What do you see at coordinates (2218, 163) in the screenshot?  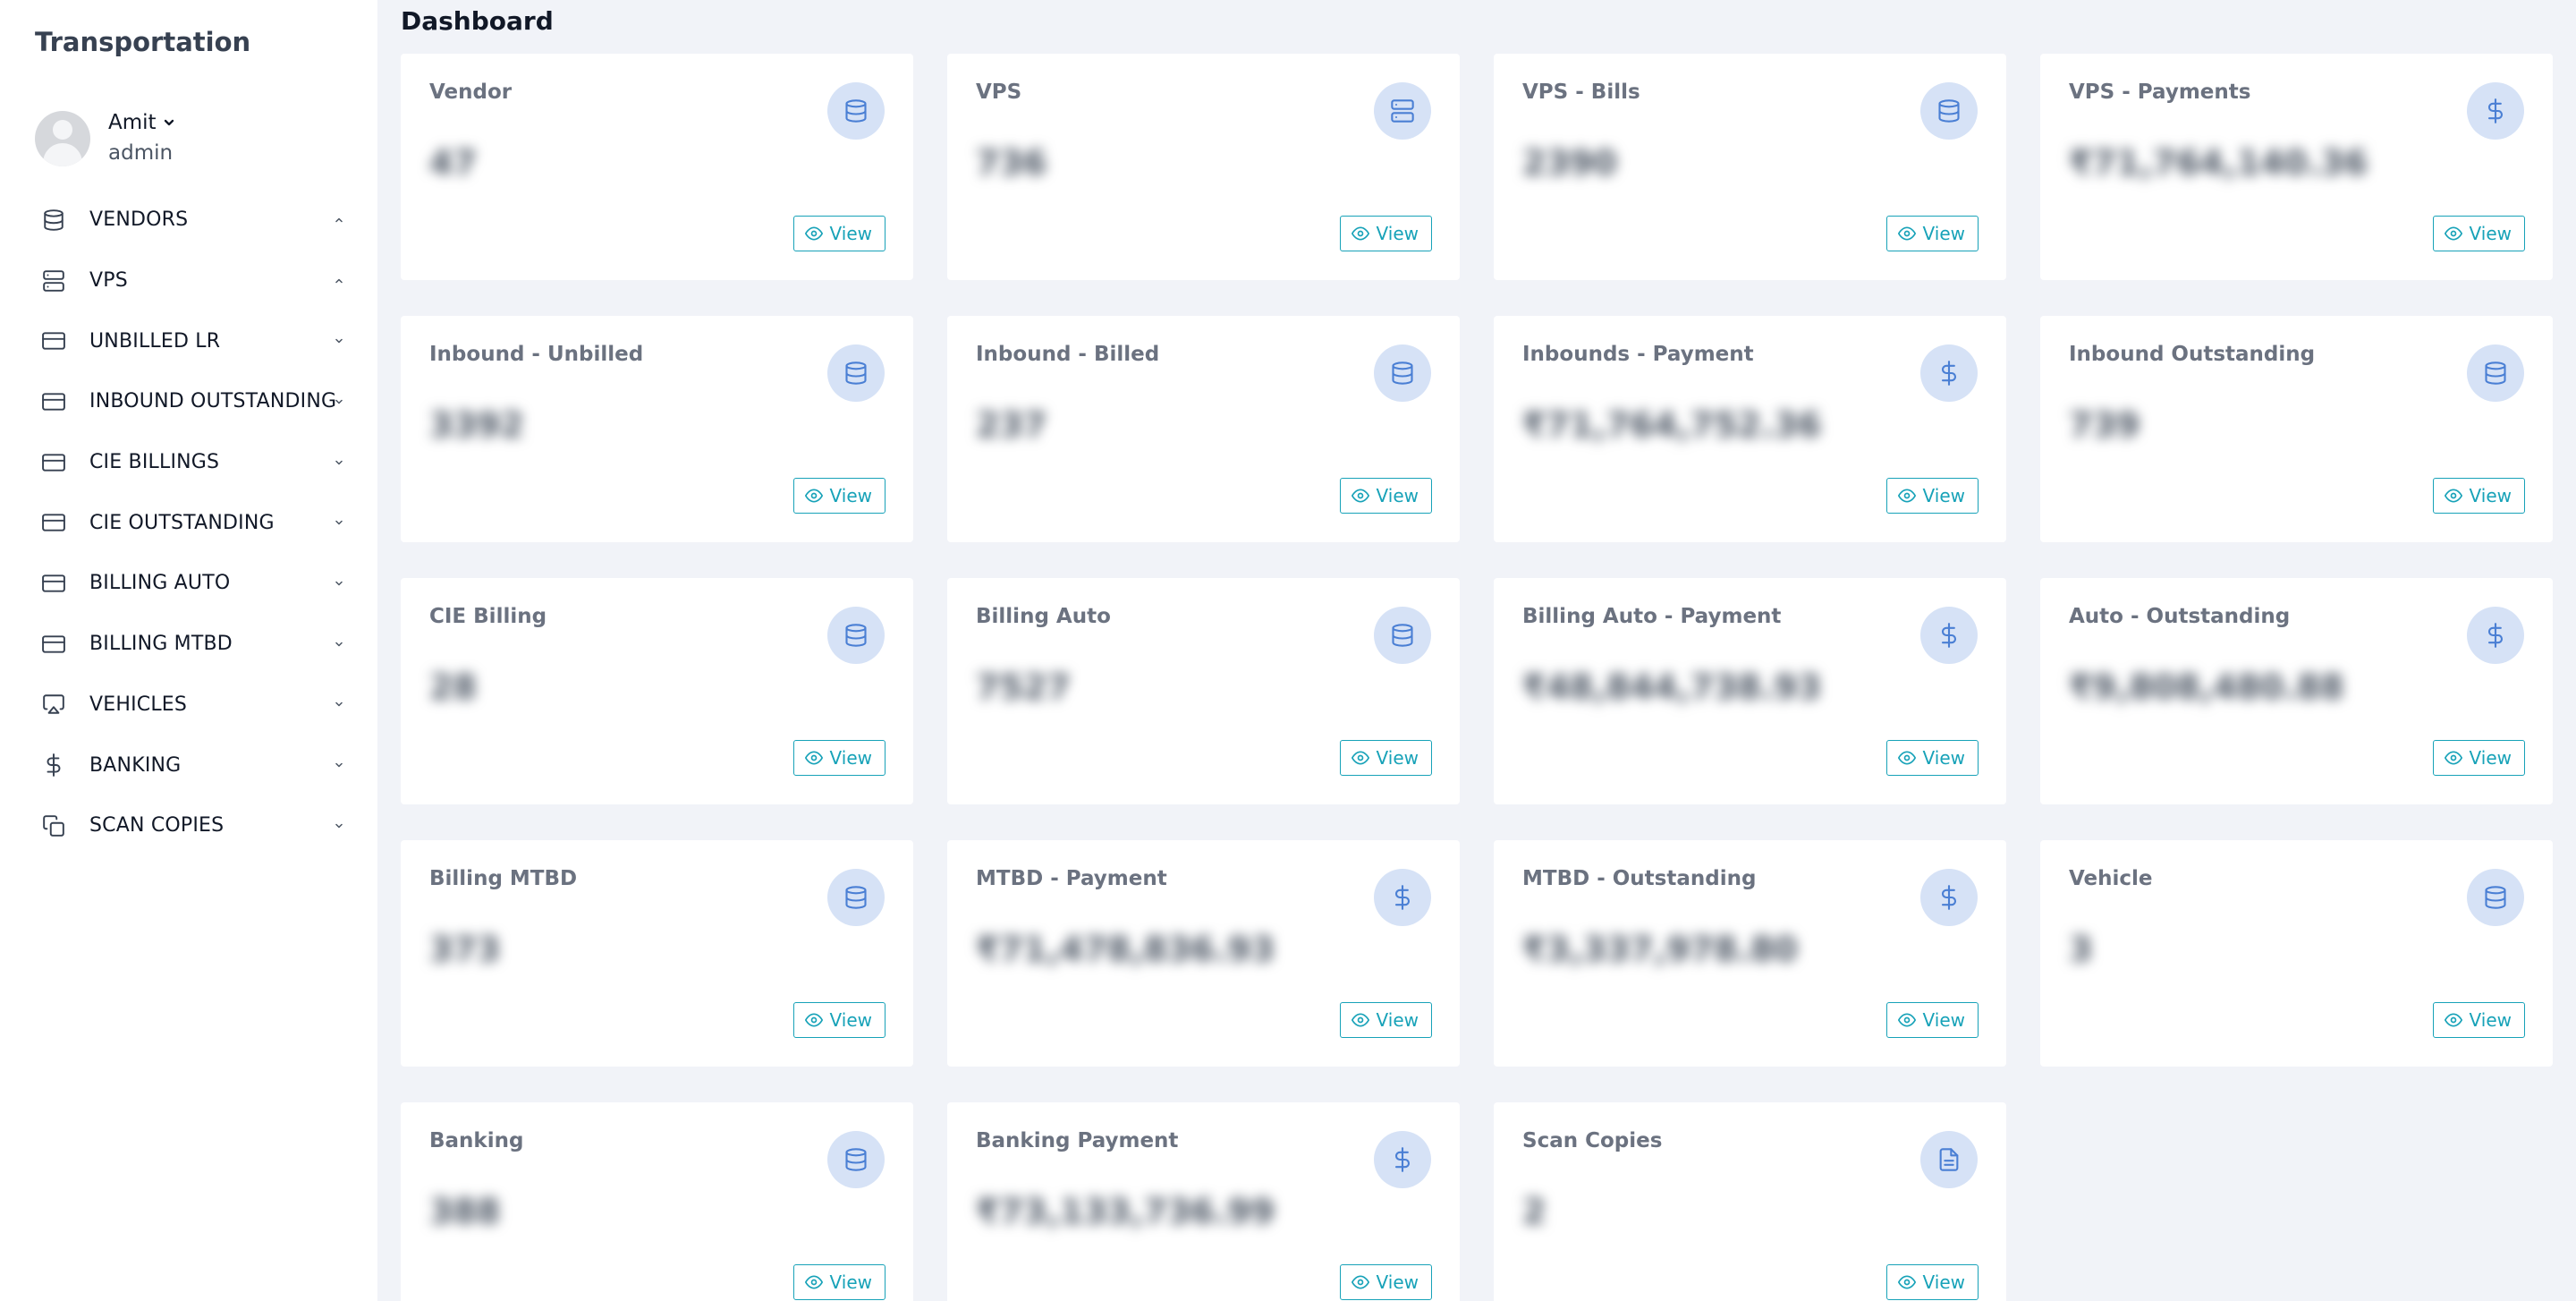 I see `card-value: ₹71,764,140.36` at bounding box center [2218, 163].